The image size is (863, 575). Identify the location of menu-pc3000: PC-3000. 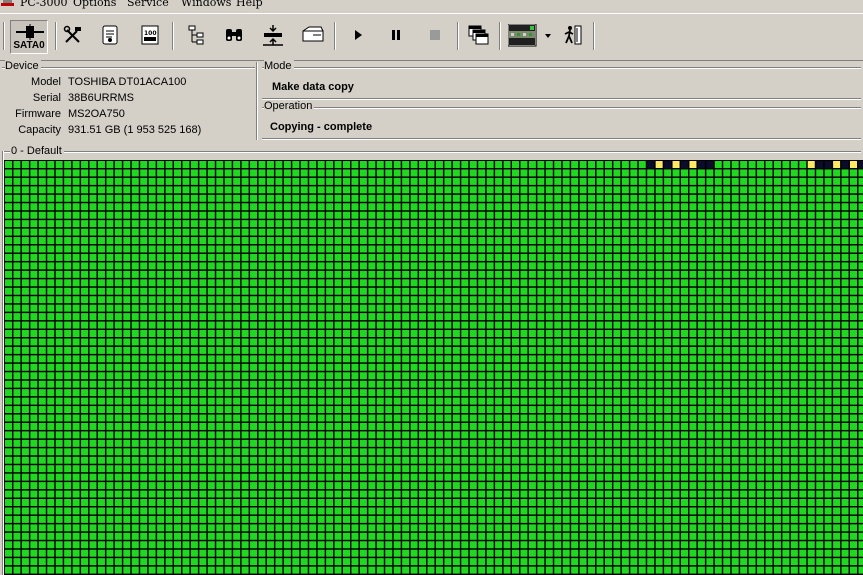
(44, 5).